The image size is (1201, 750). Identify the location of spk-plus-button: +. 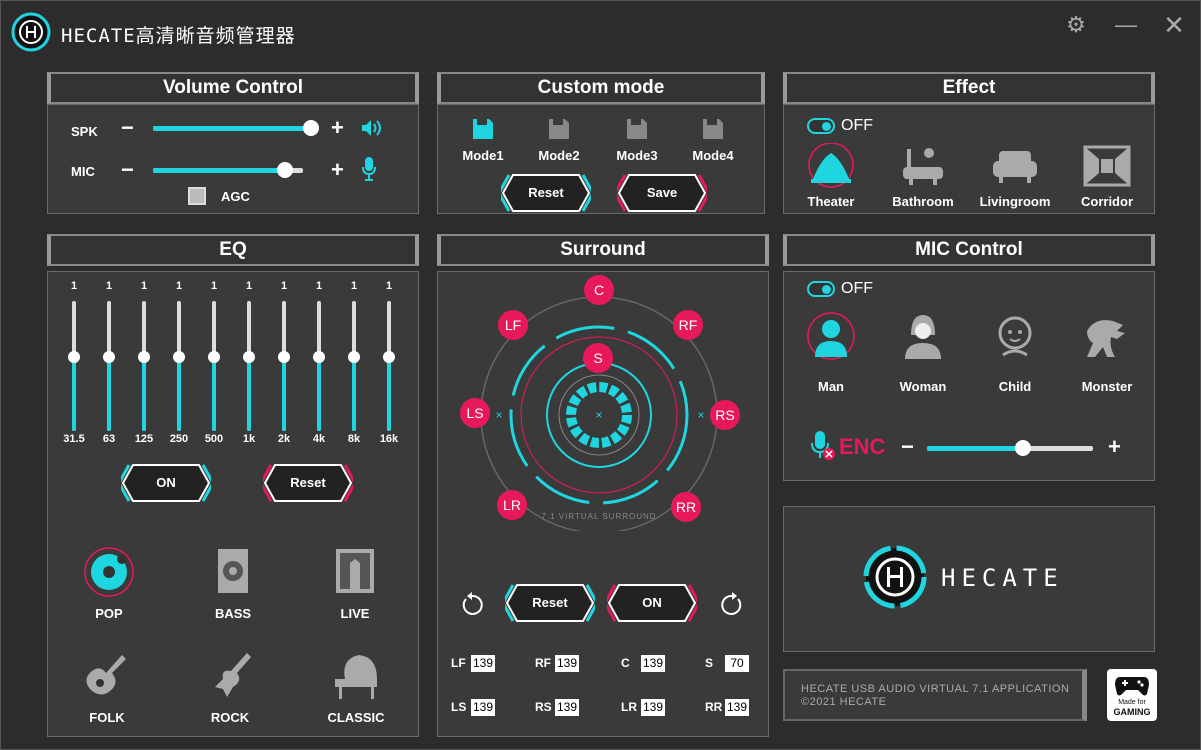
(337, 128).